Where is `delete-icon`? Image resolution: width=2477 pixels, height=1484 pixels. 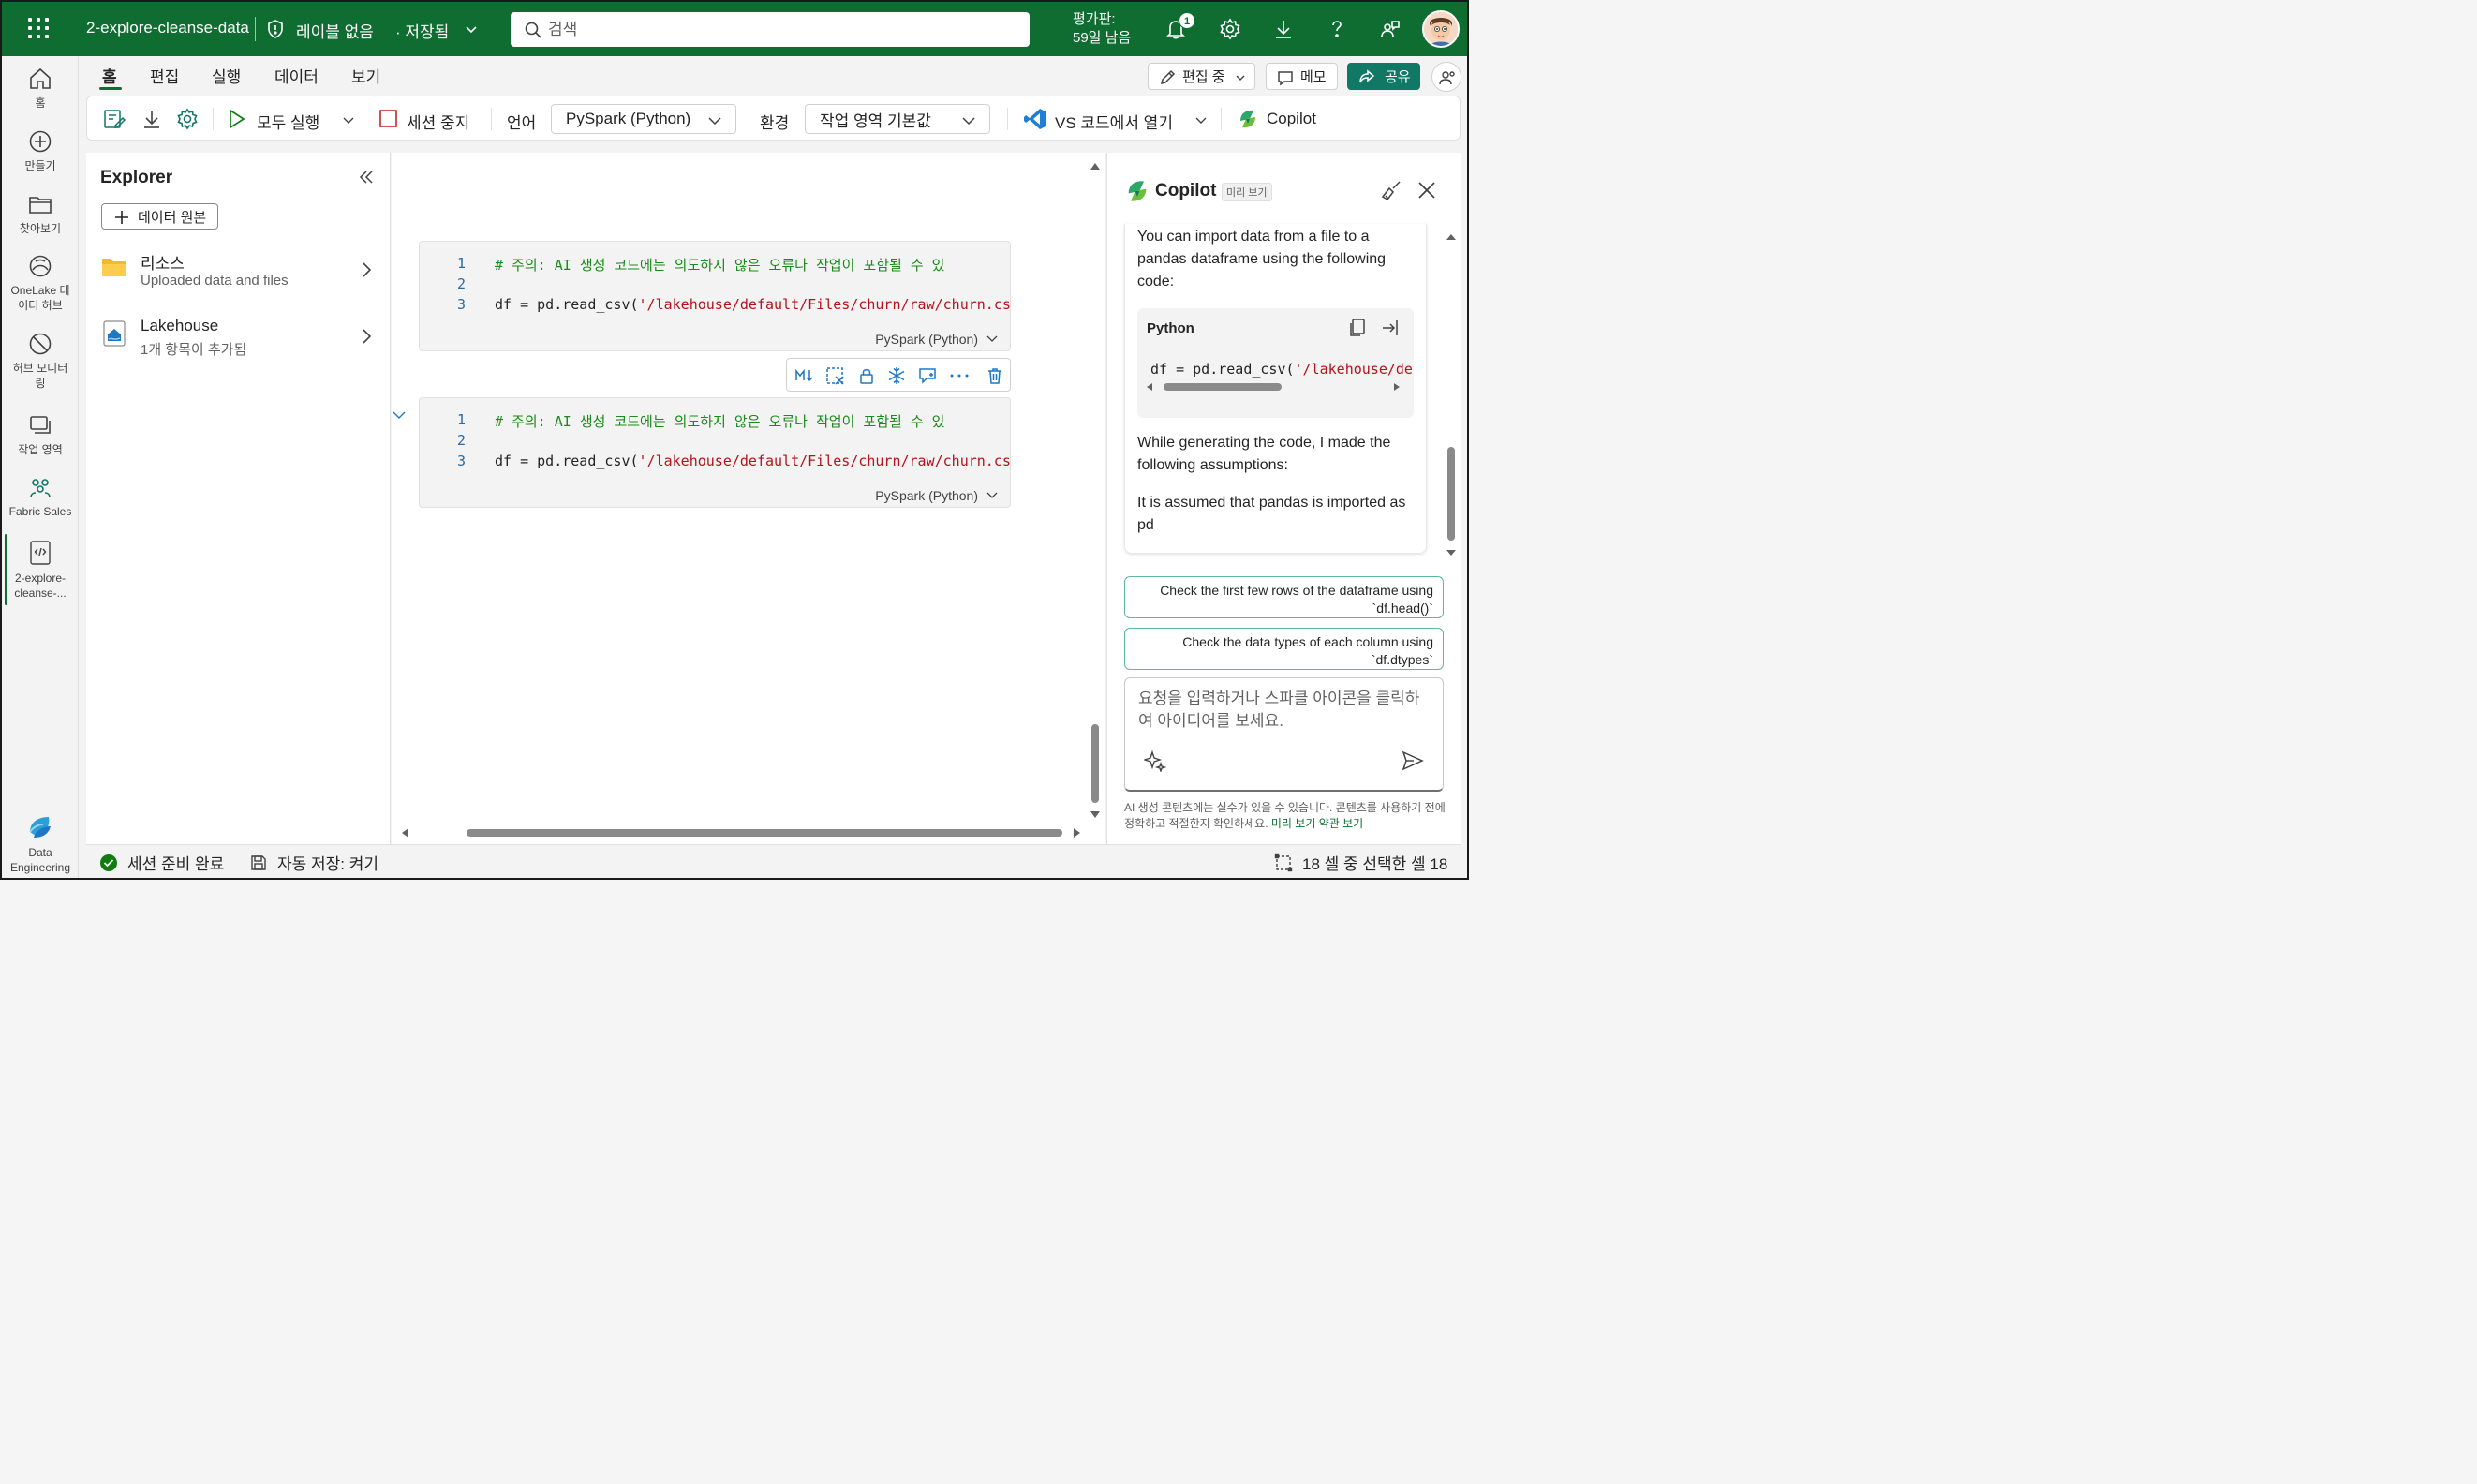
delete-icon is located at coordinates (995, 375).